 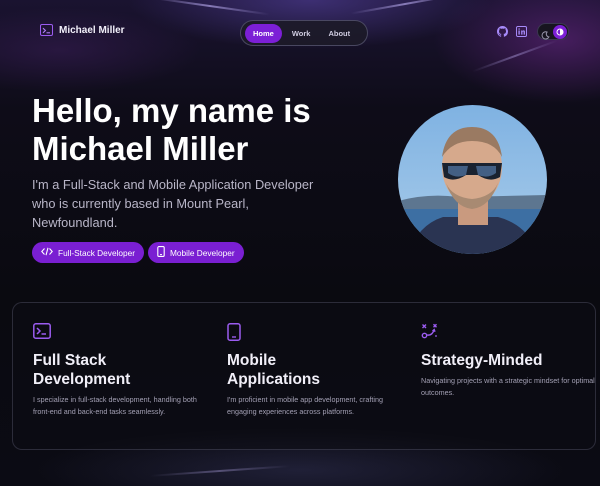 I want to click on moon-icon, so click(x=545, y=36).